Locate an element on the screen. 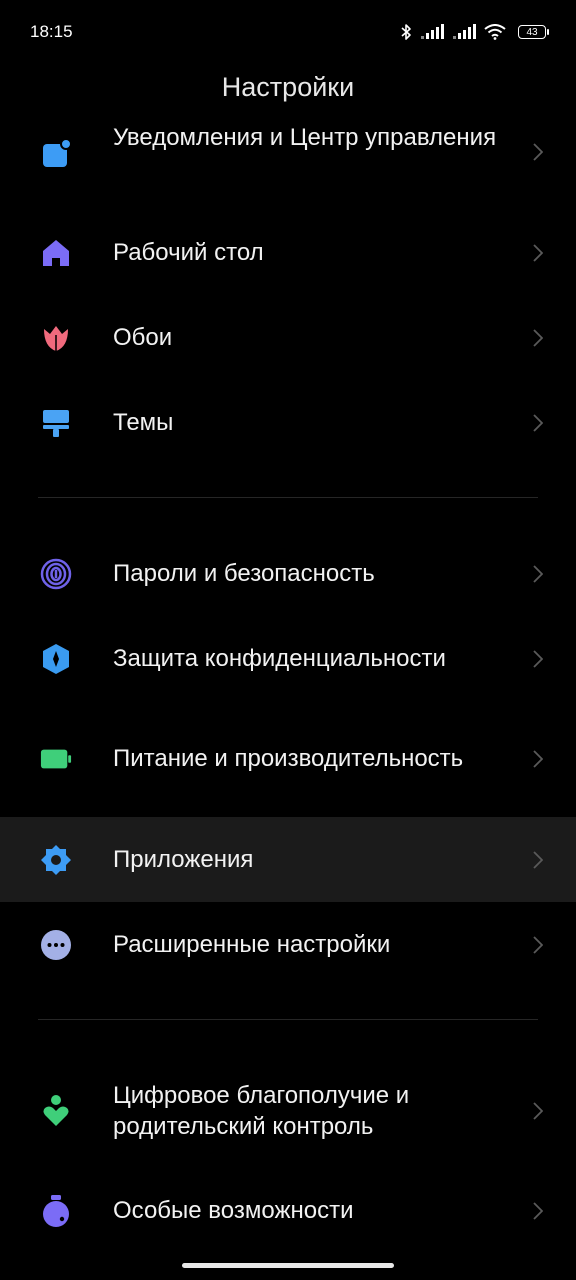  settings-item-label: Темы is located at coordinates (143, 422).